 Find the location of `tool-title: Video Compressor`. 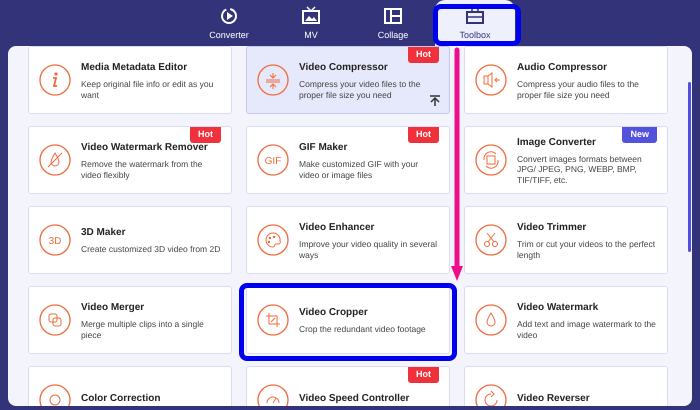

tool-title: Video Compressor is located at coordinates (344, 67).